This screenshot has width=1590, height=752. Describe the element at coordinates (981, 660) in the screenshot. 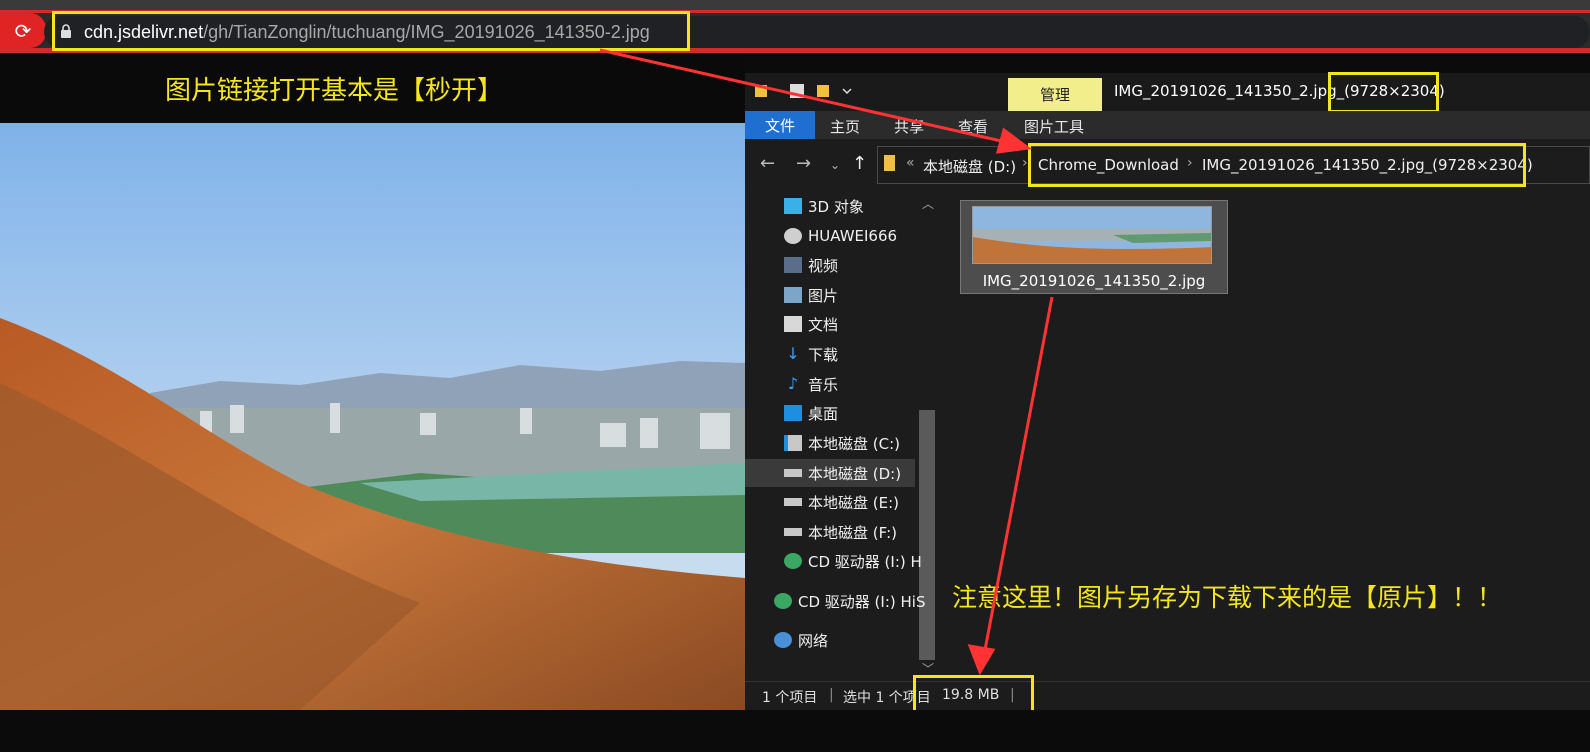

I see `arrow-file-to-size-head` at that location.